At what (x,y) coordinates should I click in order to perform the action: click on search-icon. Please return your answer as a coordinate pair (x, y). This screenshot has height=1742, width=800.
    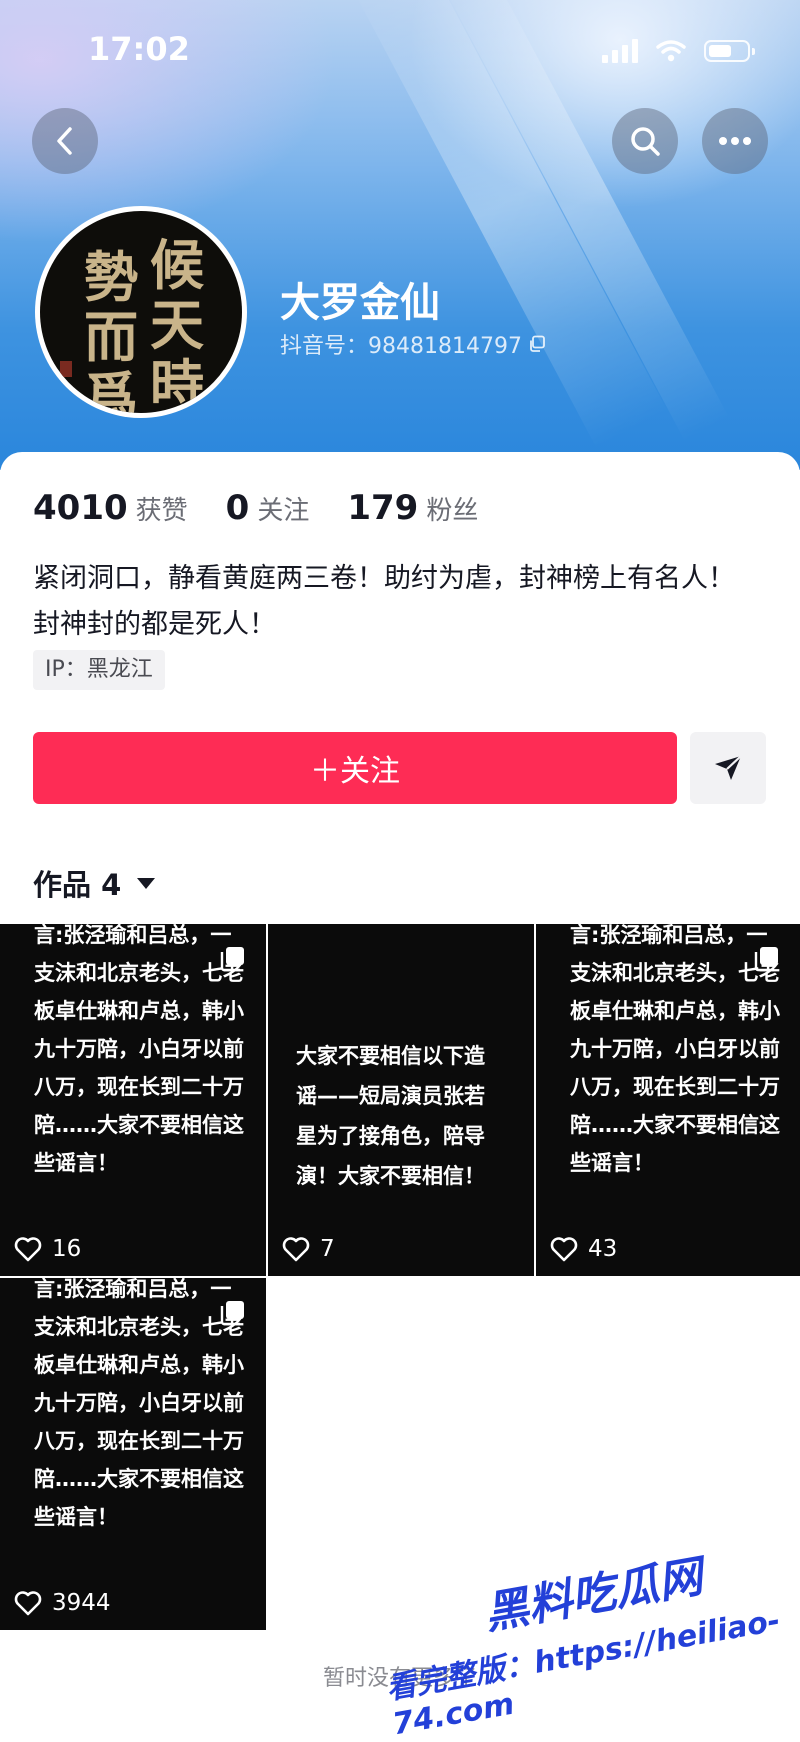
    Looking at the image, I should click on (645, 141).